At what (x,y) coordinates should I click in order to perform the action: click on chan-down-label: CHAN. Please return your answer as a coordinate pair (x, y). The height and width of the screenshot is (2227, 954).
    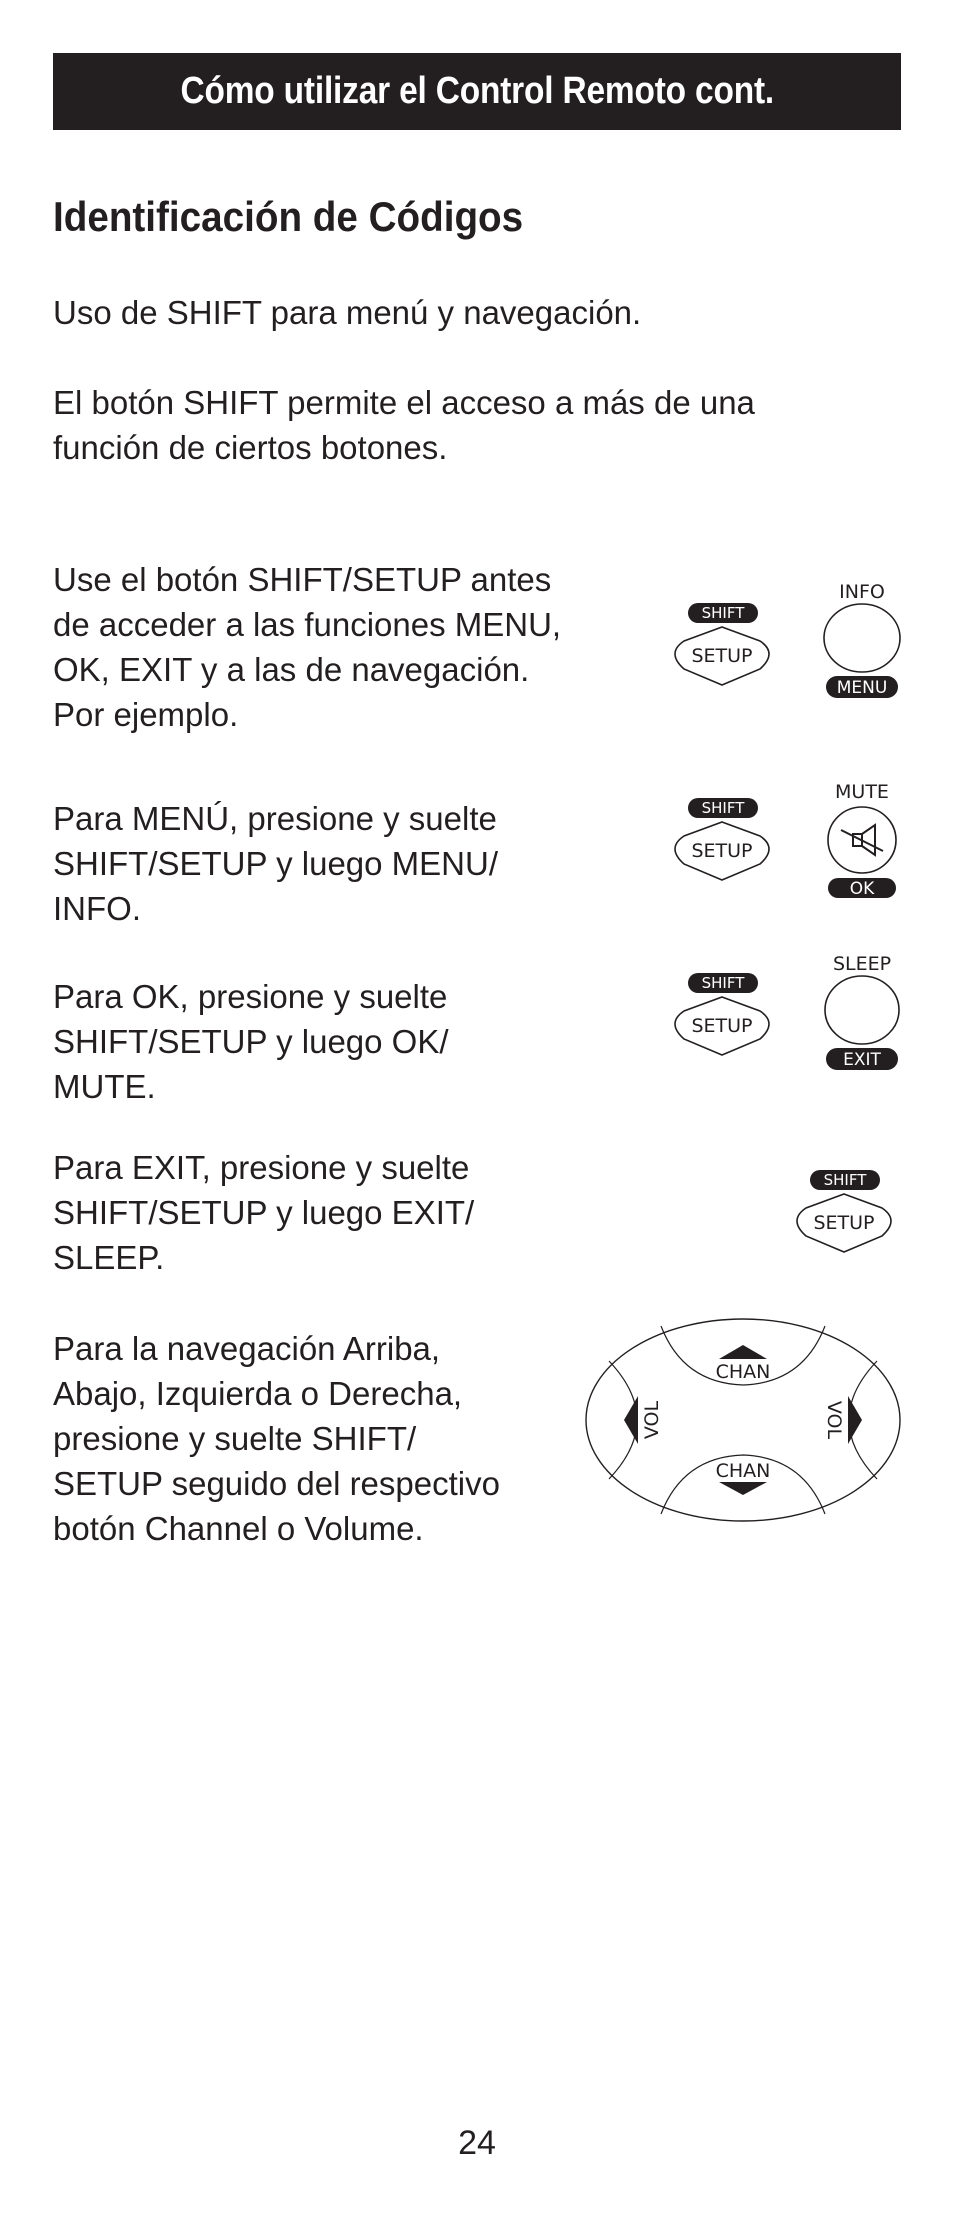
    Looking at the image, I should click on (743, 1471).